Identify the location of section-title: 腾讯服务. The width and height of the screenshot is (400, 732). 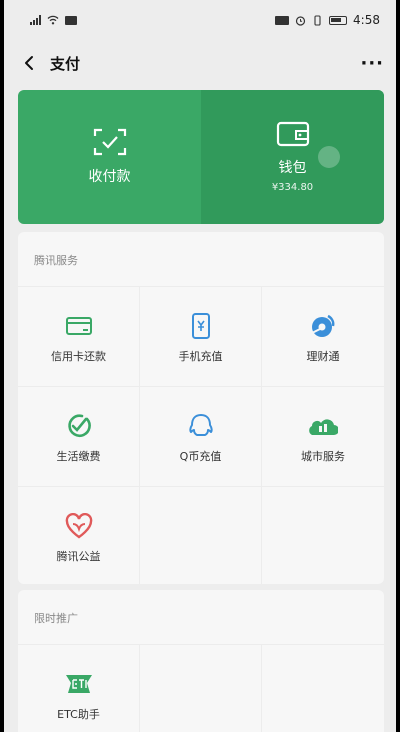
(56, 260).